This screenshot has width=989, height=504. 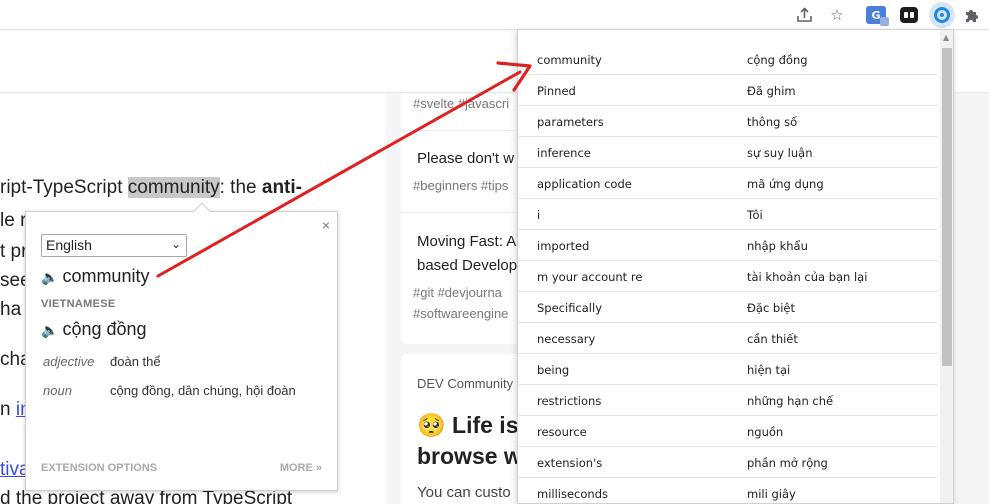 What do you see at coordinates (469, 456) in the screenshot?
I see `card-title: browse w` at bounding box center [469, 456].